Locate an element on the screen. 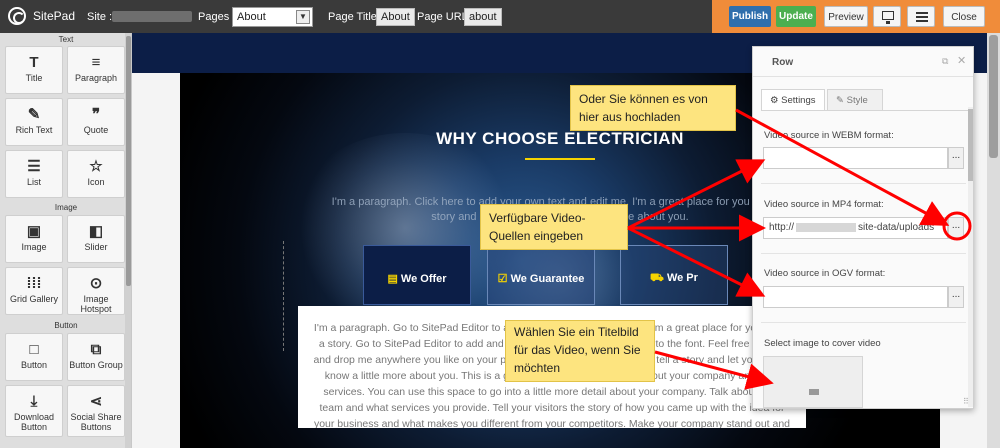 The height and width of the screenshot is (448, 1000). widget-title: T Title is located at coordinates (34, 70).